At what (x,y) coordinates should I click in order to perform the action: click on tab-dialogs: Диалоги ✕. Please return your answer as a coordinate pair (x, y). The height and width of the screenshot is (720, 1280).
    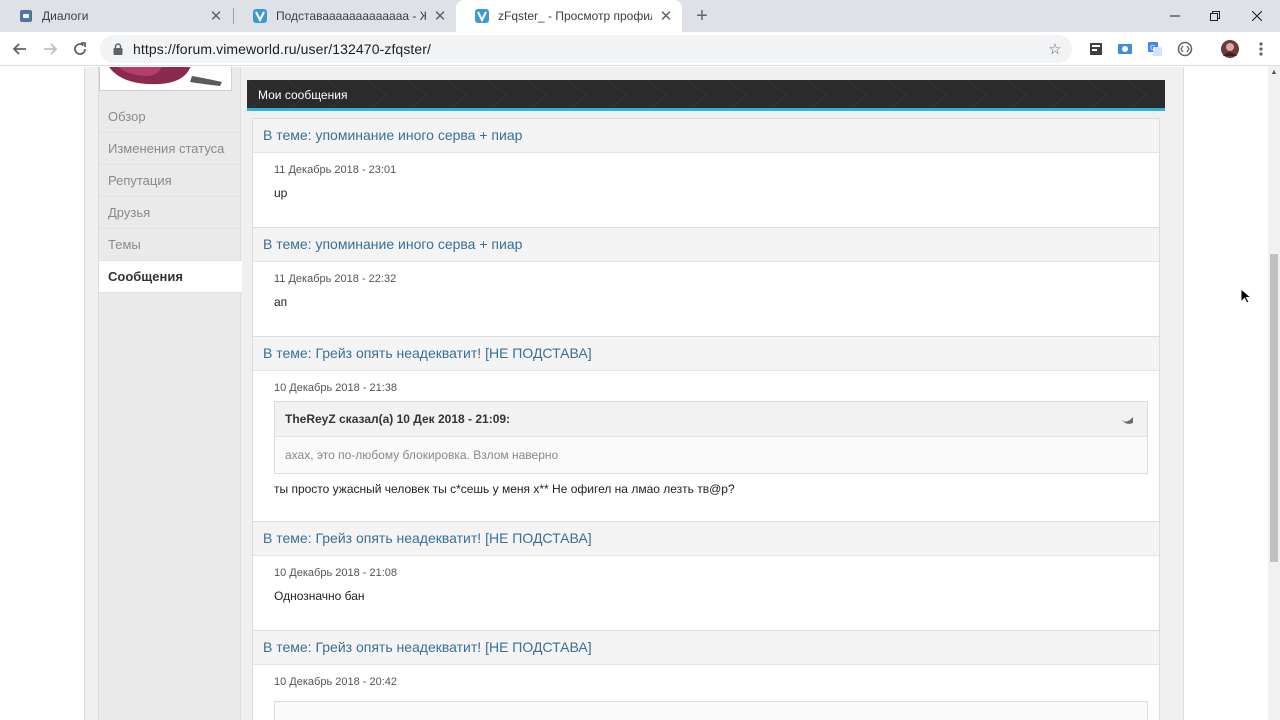
    Looking at the image, I should click on (116, 16).